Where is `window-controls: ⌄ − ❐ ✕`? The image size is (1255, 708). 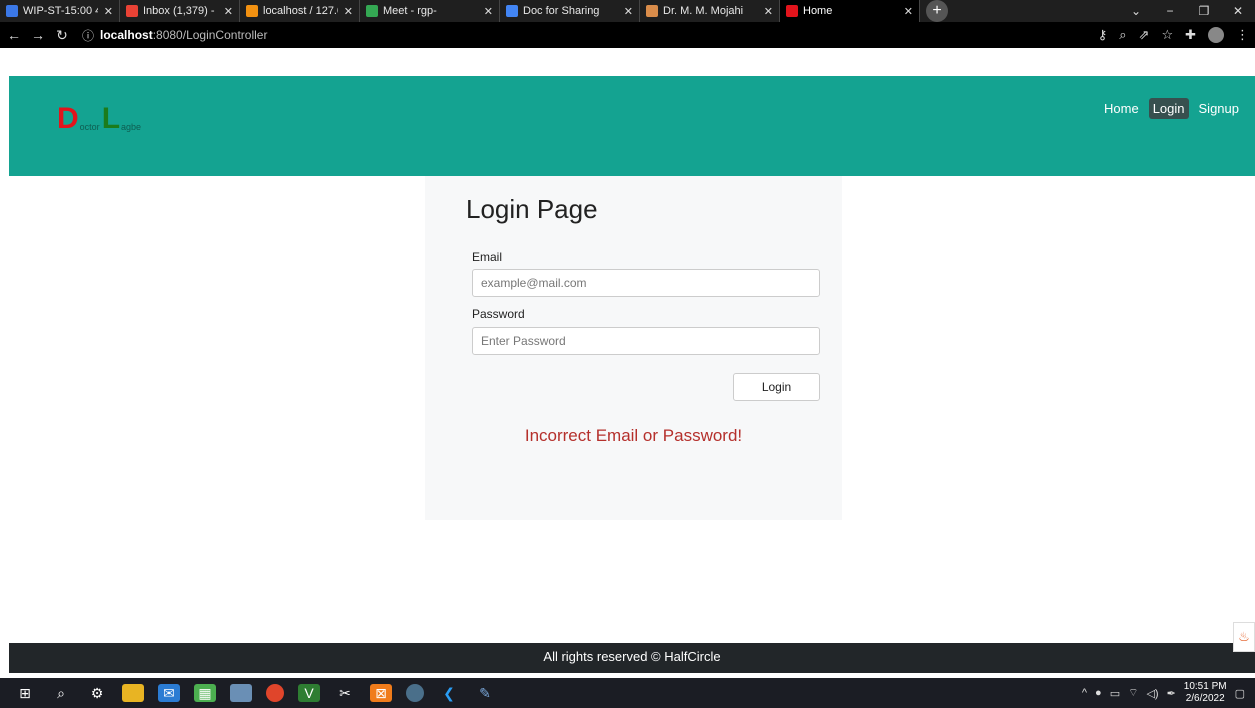 window-controls: ⌄ − ❐ ✕ is located at coordinates (1187, 11).